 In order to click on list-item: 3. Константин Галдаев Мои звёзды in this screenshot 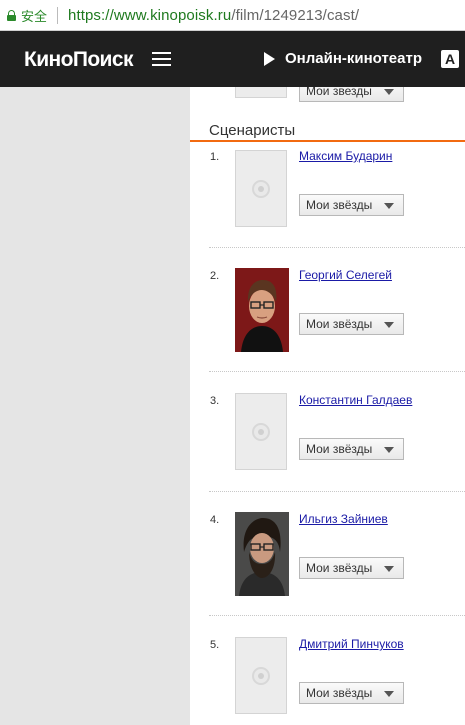, I will do `click(327, 454)`.